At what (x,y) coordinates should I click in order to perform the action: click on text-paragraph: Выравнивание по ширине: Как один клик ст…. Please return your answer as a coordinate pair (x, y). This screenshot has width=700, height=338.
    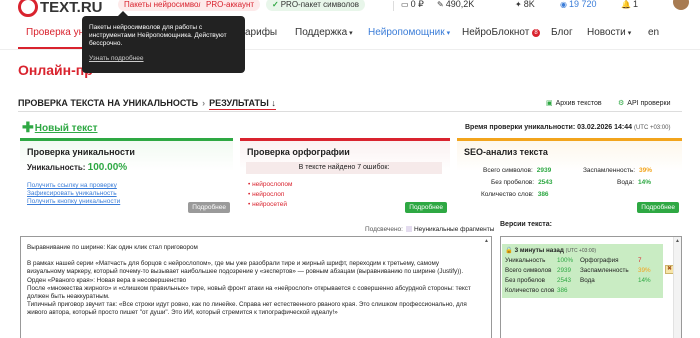
    Looking at the image, I should click on (112, 247).